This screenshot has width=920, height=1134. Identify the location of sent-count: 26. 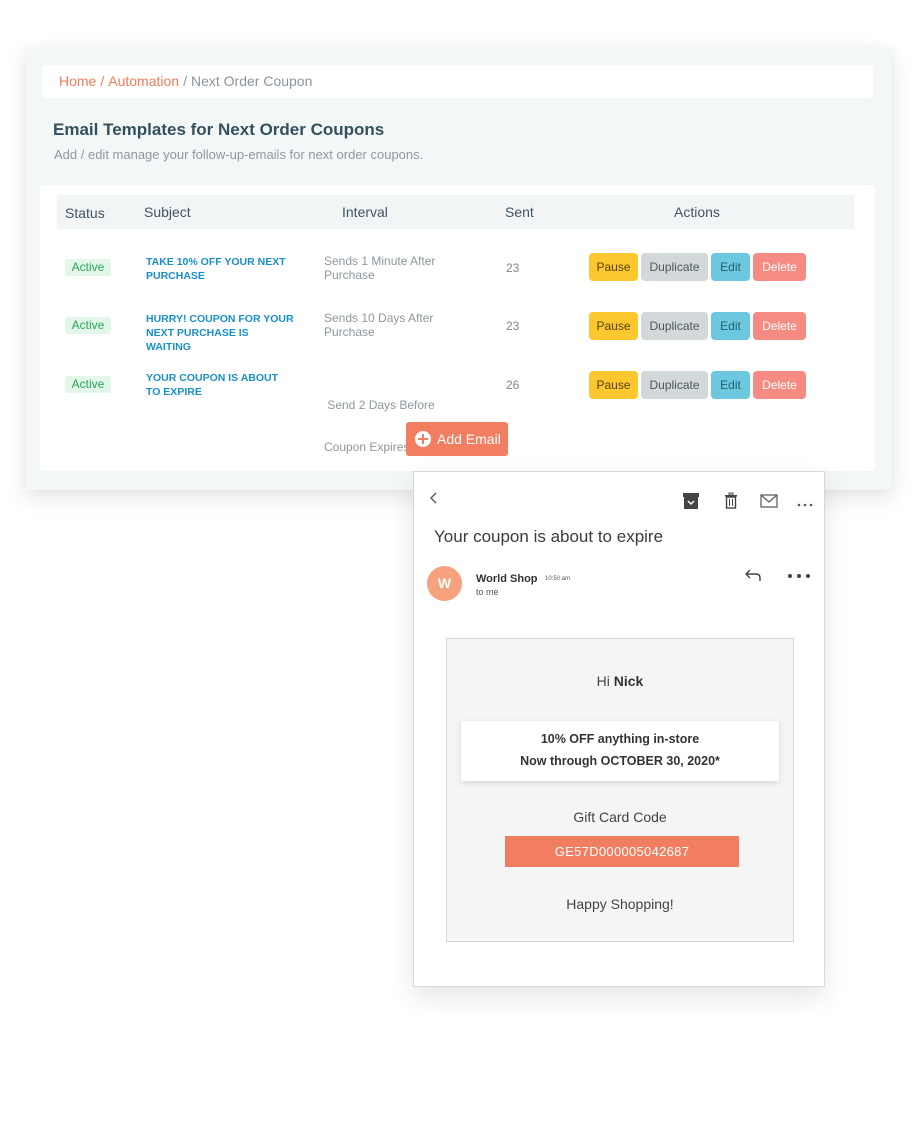
(513, 385).